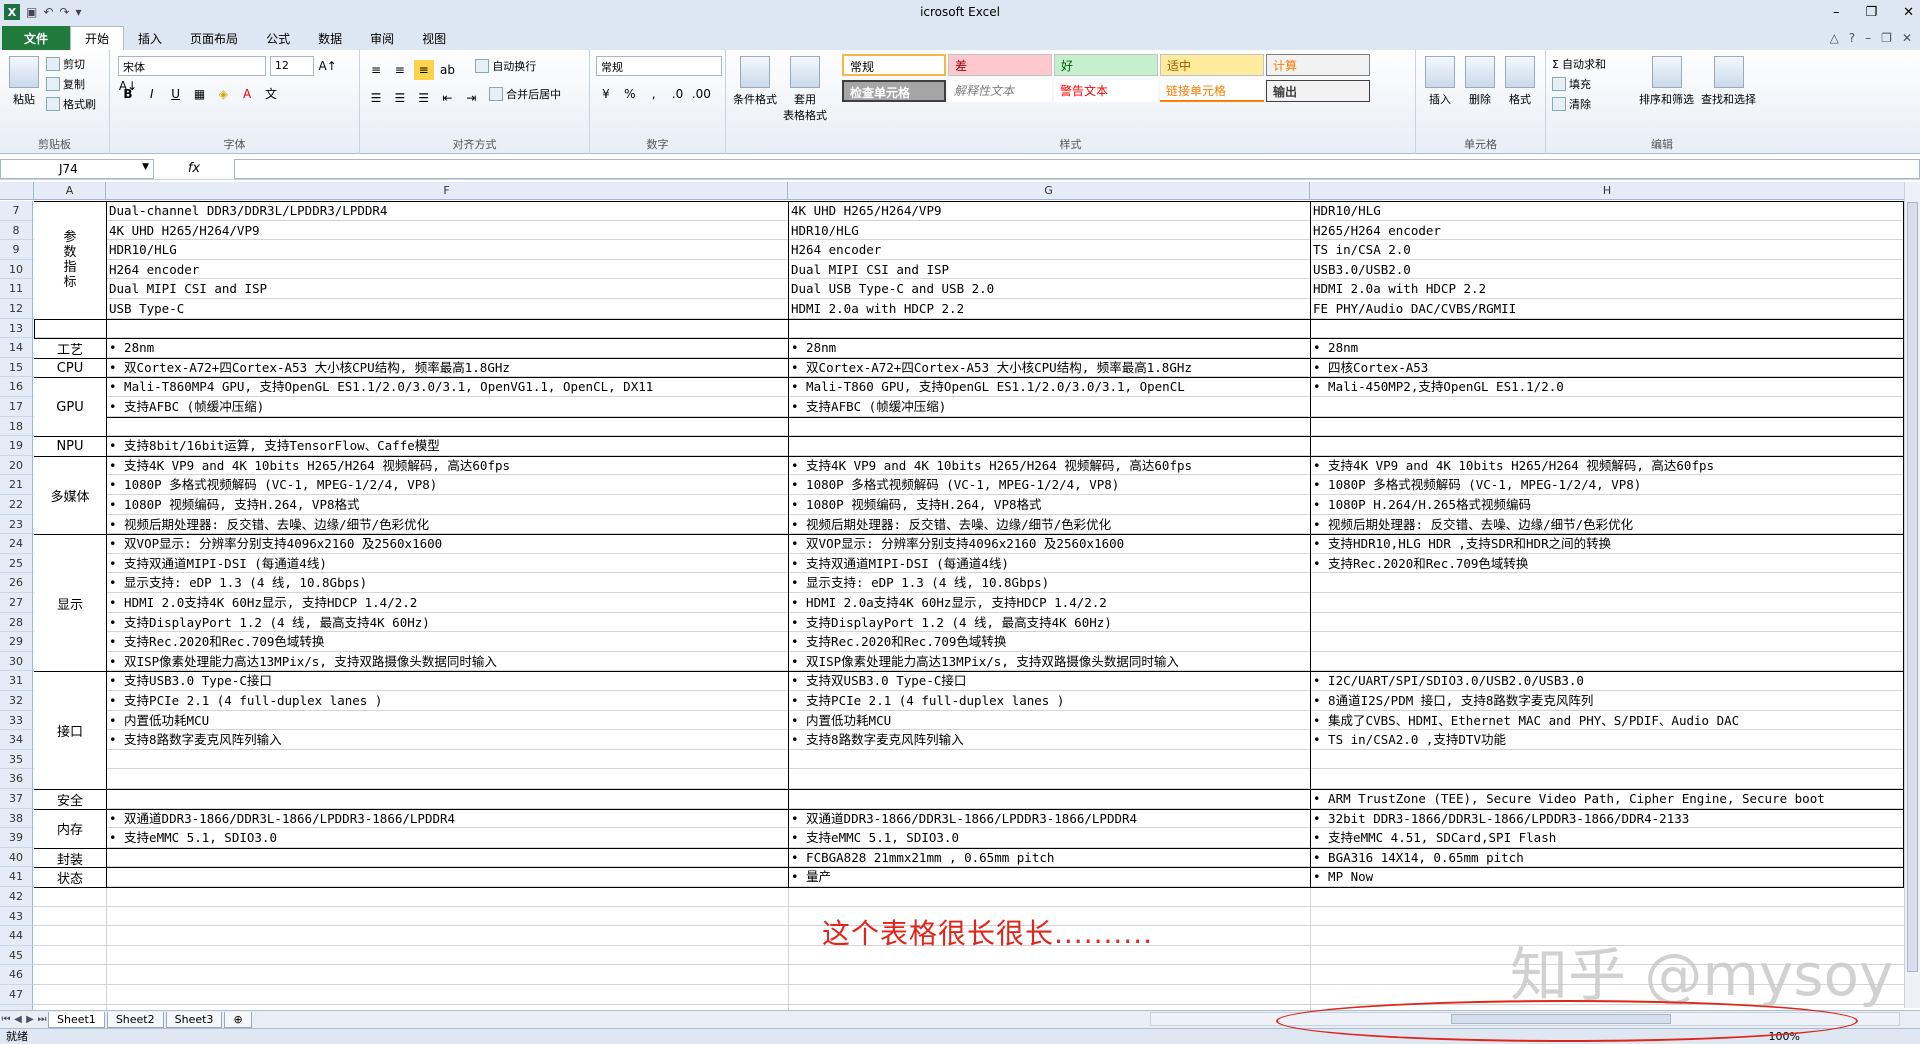 This screenshot has height=1044, width=1920. What do you see at coordinates (70, 799) in the screenshot?
I see `category-cell: 安全` at bounding box center [70, 799].